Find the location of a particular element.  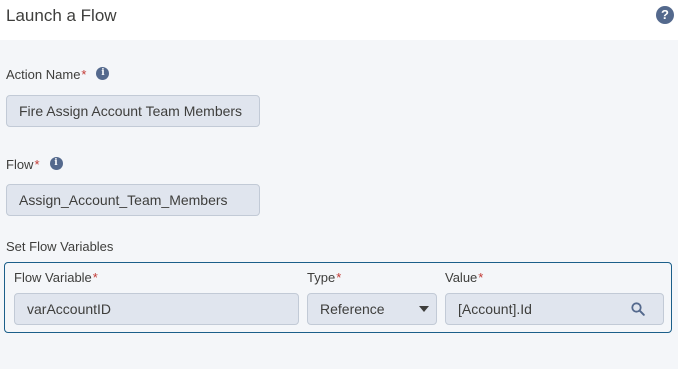

value-input-text: [Account].Id is located at coordinates (495, 309).